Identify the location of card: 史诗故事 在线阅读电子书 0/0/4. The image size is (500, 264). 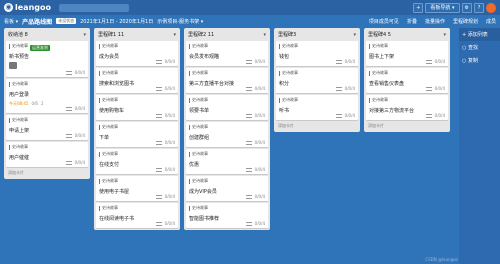
(137, 215).